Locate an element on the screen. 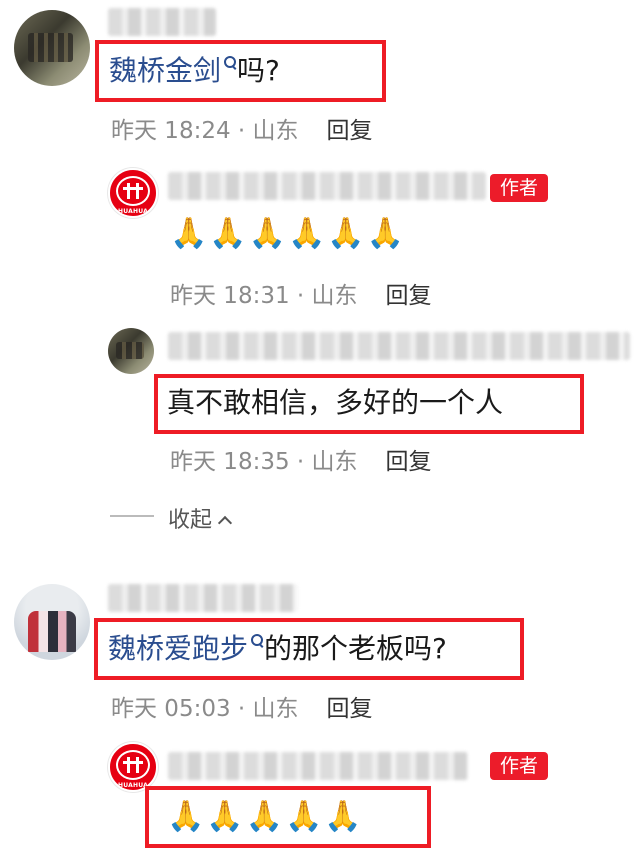 The width and height of the screenshot is (640, 851). comment-text-rest: 的那个老板吗? is located at coordinates (355, 648).